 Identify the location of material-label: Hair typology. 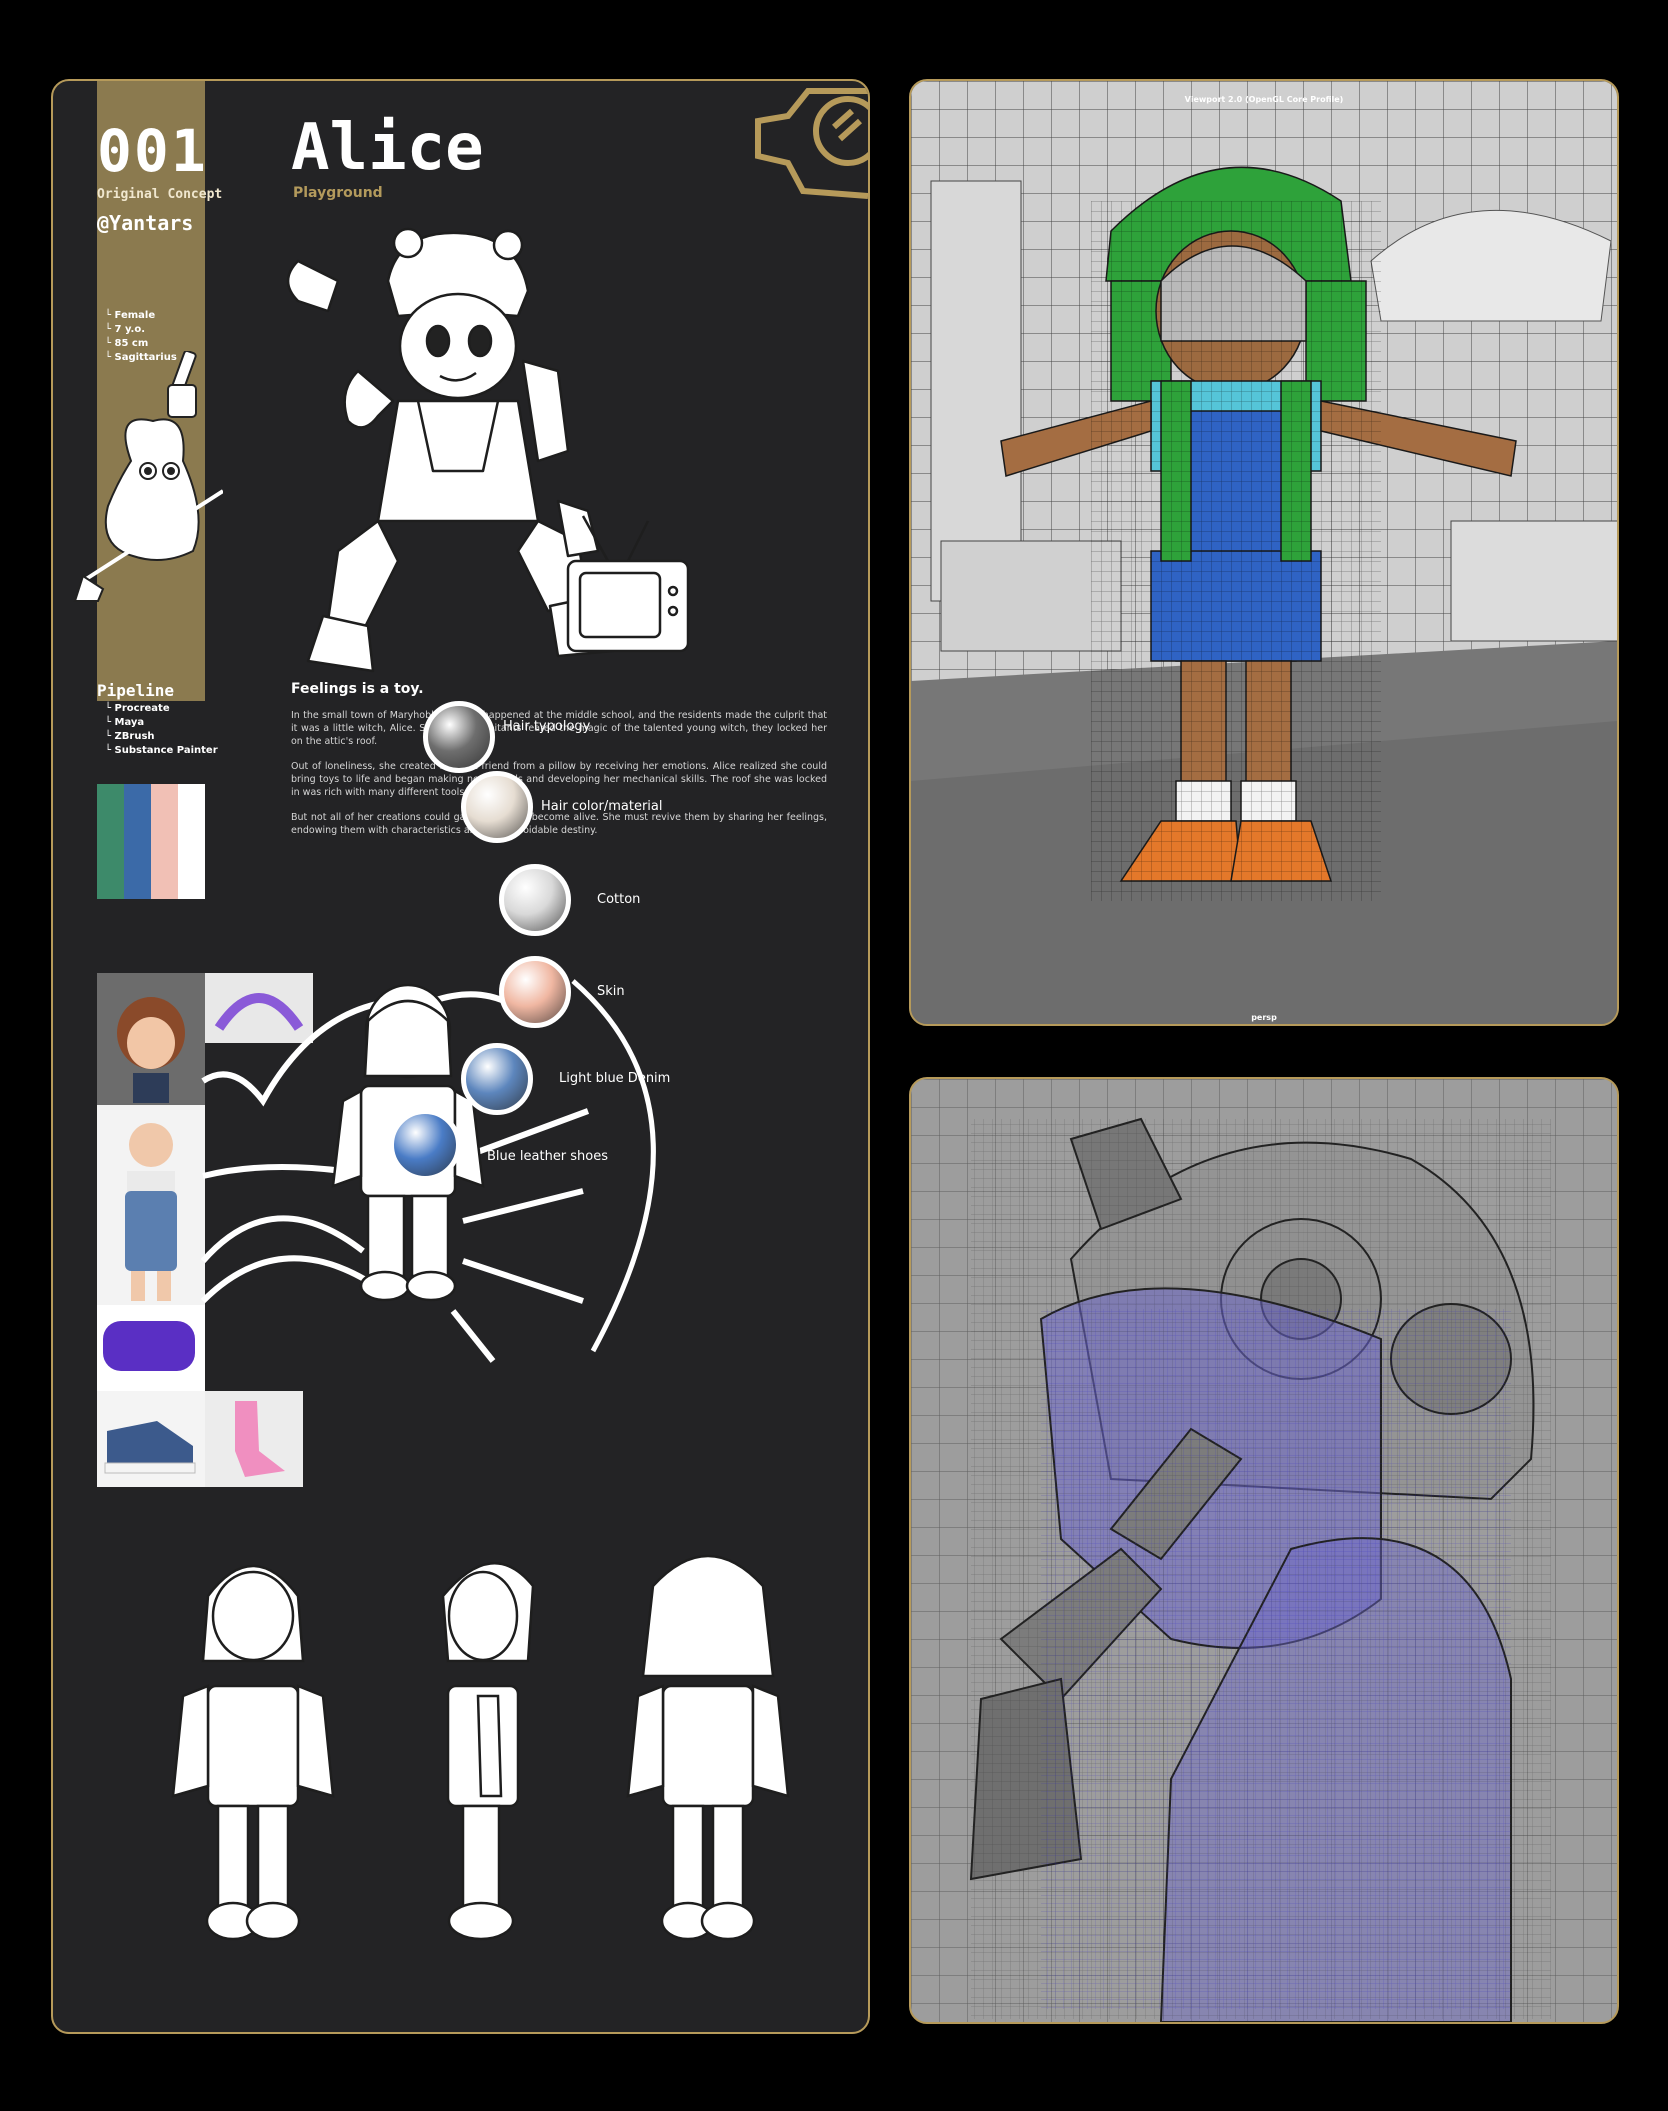
(547, 726).